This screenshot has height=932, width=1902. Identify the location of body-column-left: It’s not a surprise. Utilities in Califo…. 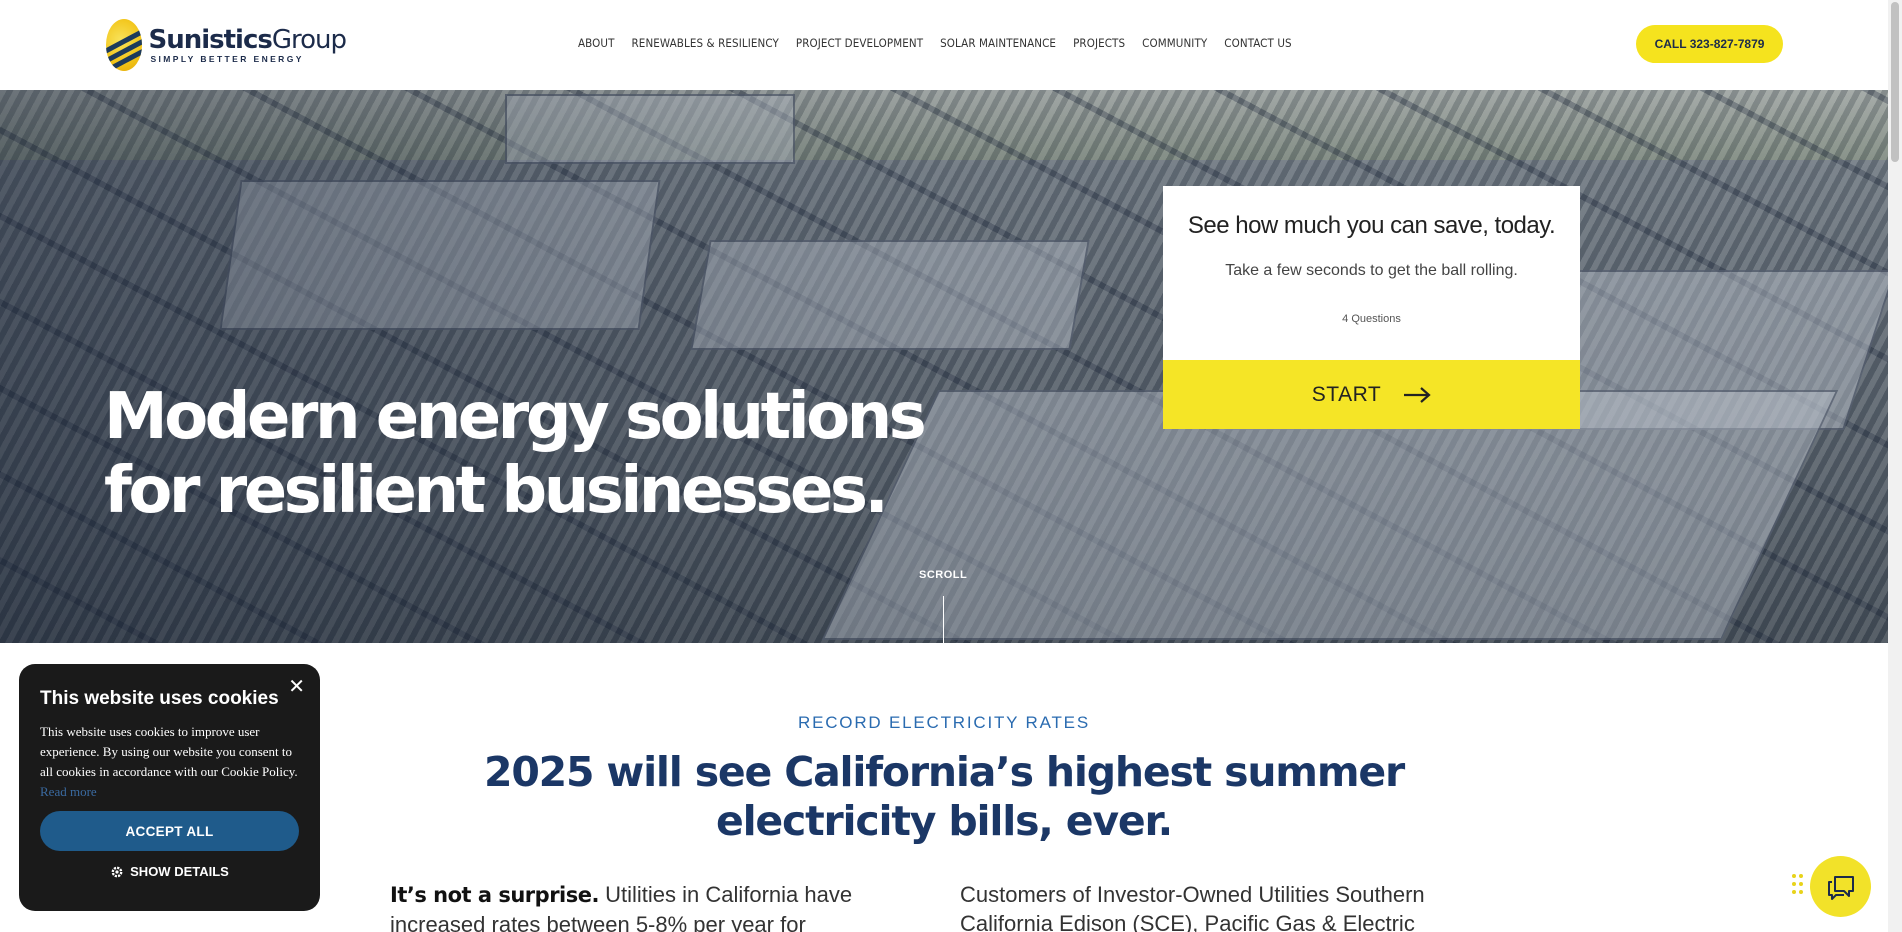
(650, 906).